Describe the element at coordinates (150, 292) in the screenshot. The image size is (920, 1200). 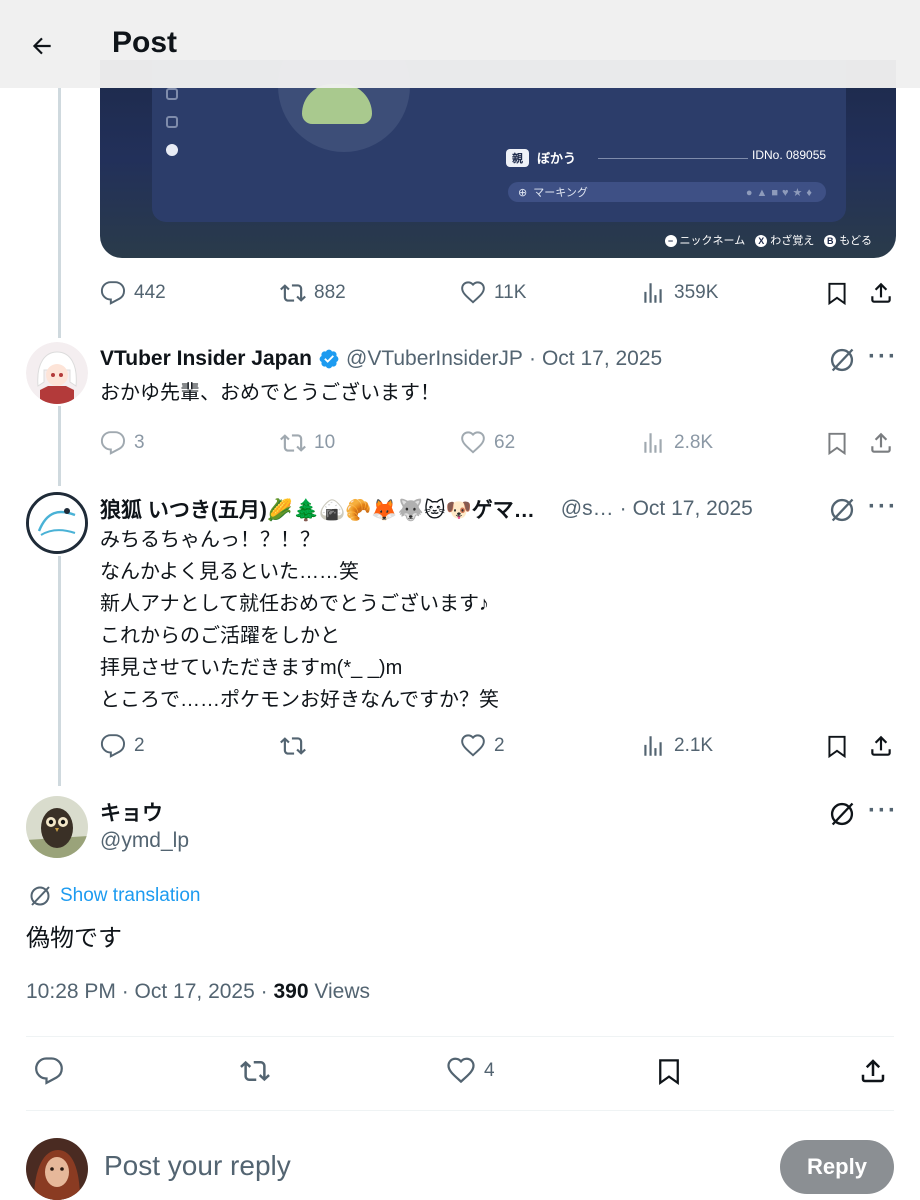
I see `reply-count: 442` at that location.